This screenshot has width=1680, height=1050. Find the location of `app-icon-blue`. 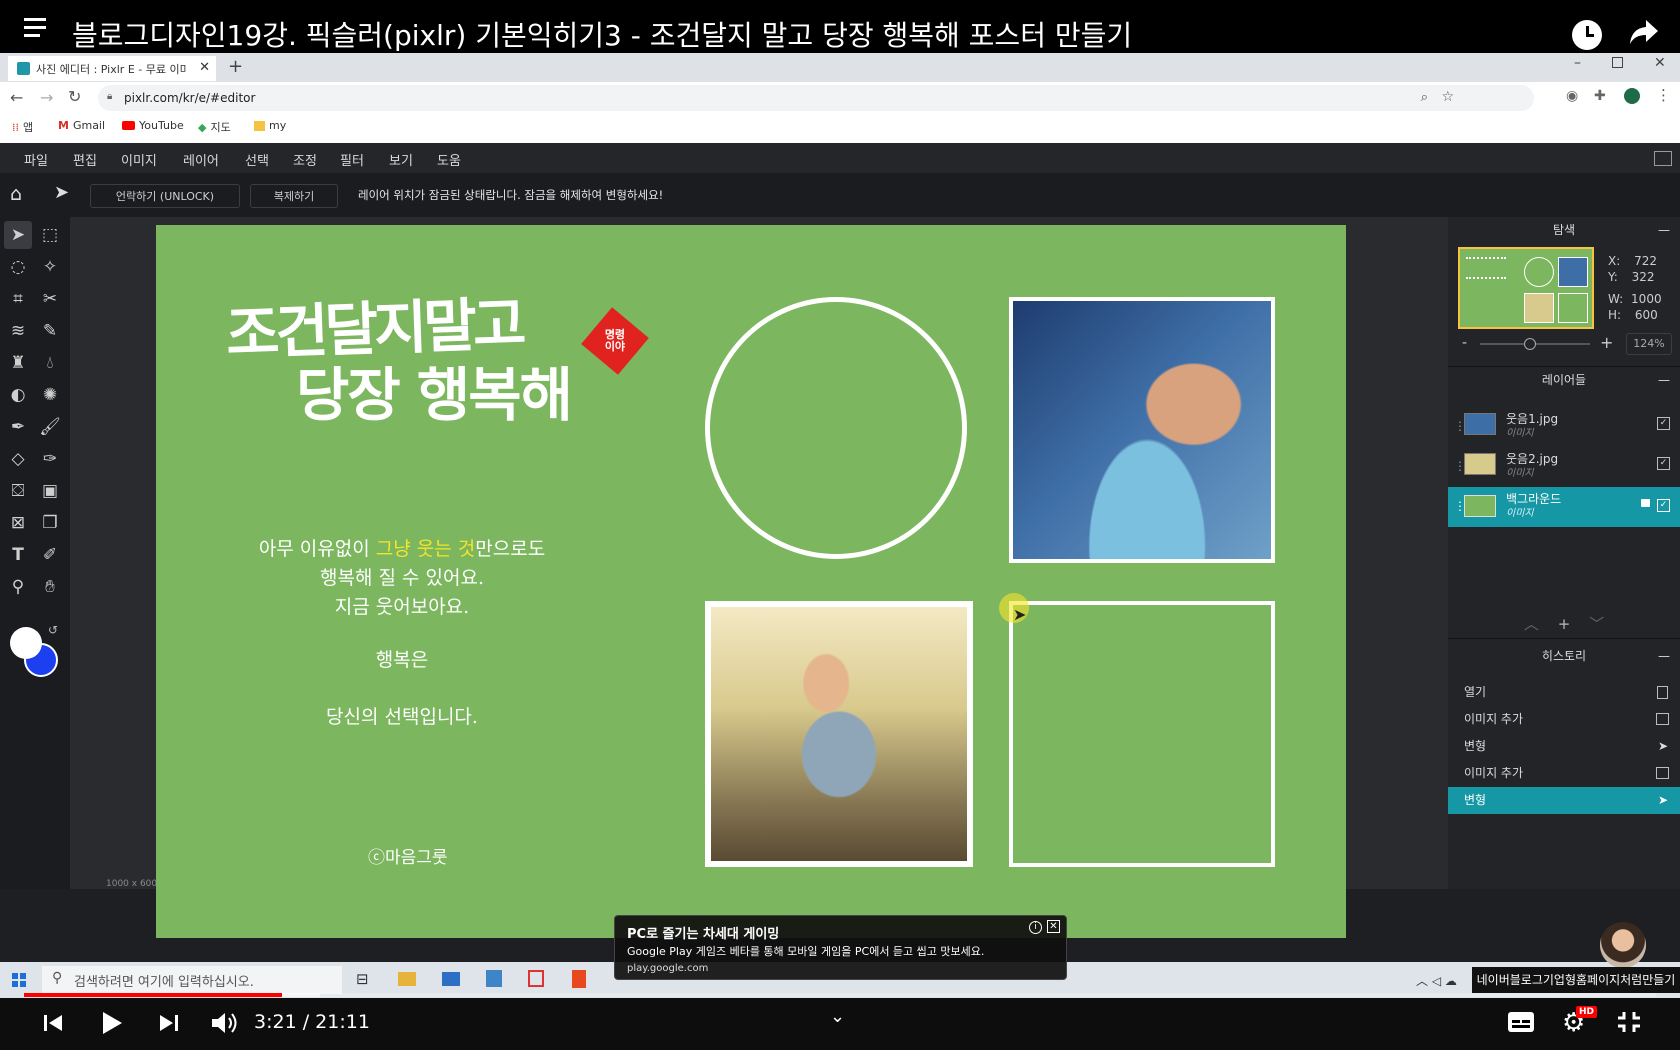

app-icon-blue is located at coordinates (494, 978).